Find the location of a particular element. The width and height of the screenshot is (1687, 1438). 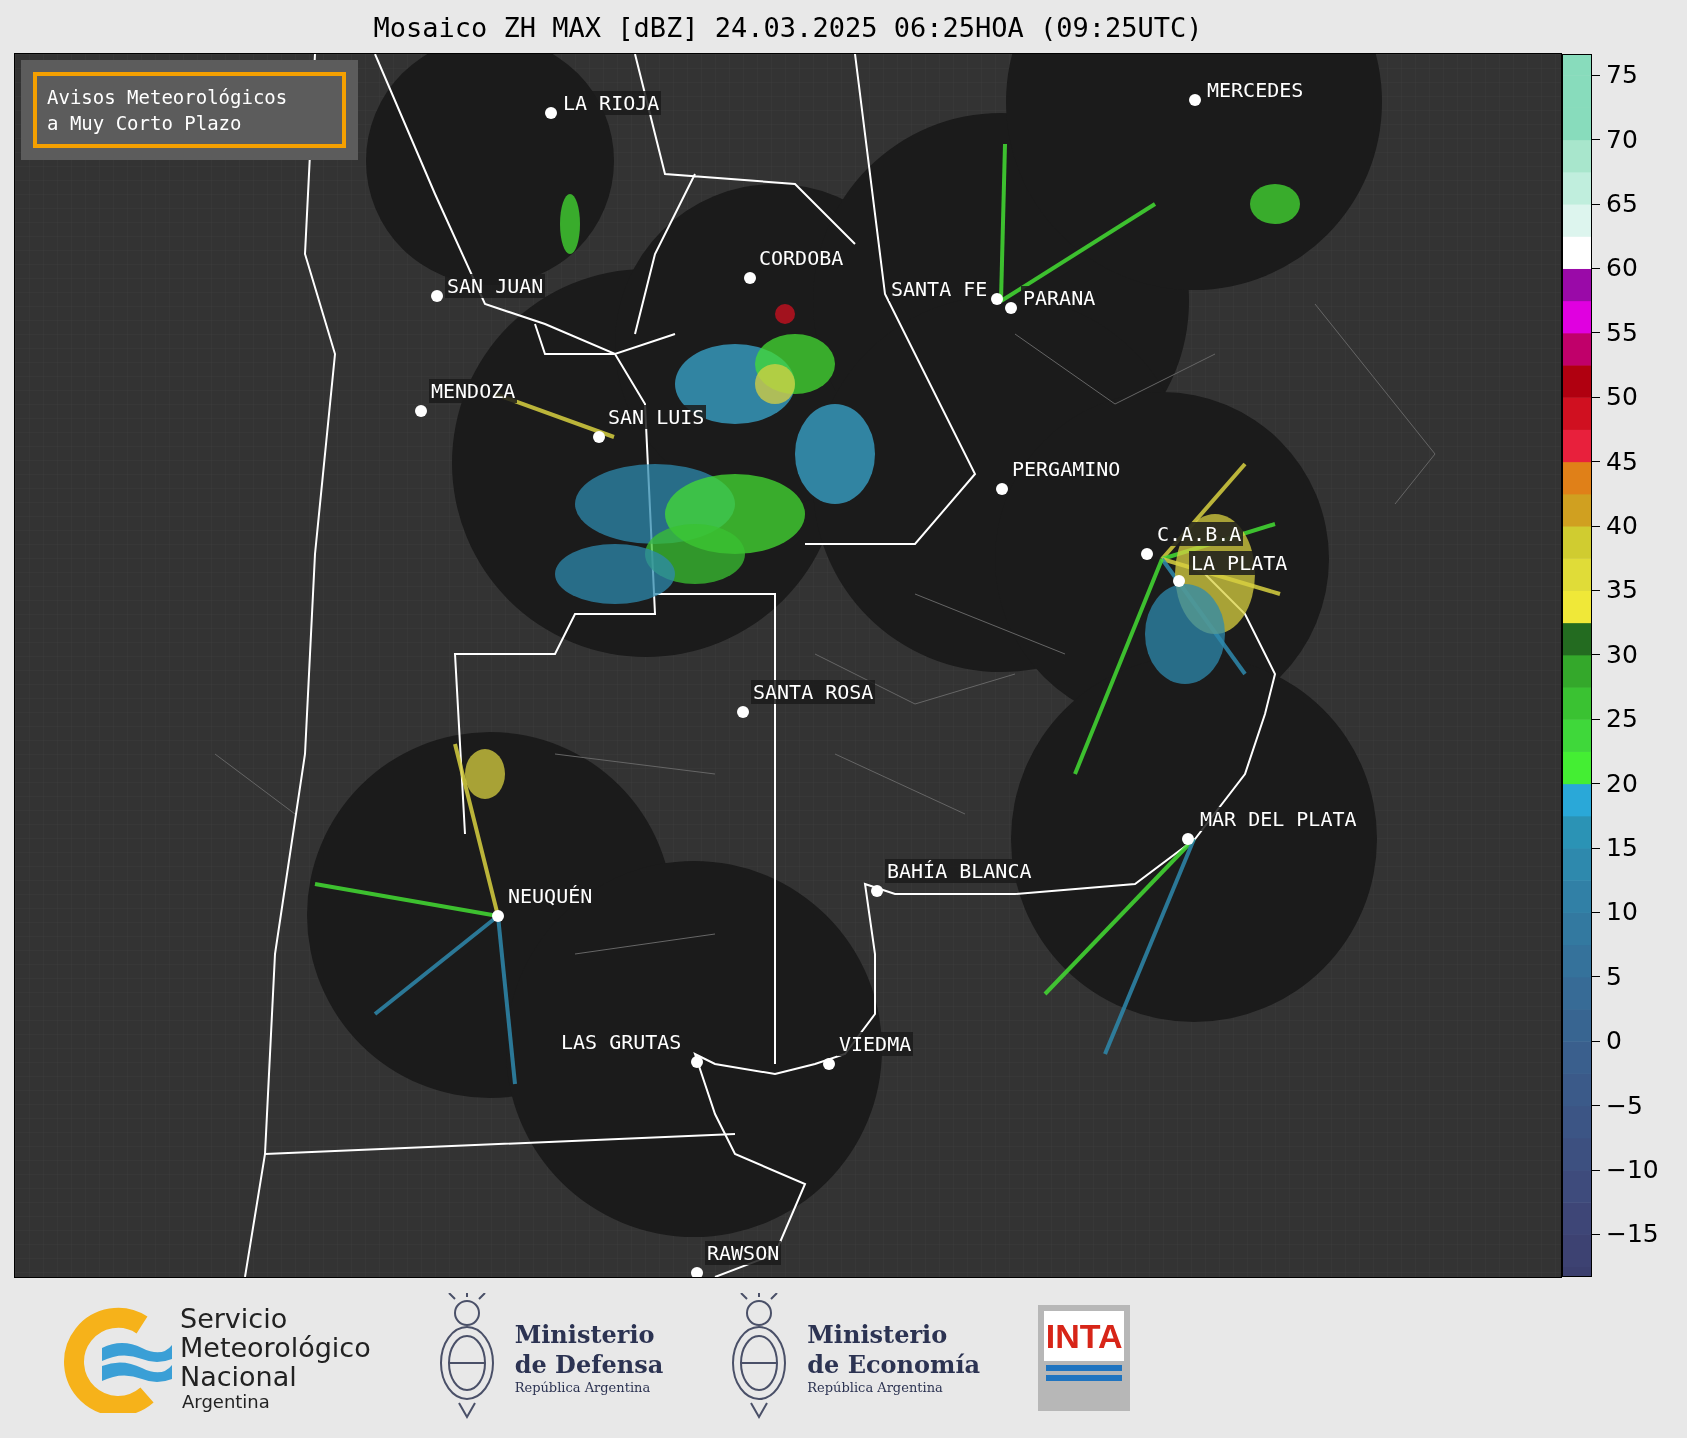

agency-name-text: Nacional is located at coordinates (238, 1376).